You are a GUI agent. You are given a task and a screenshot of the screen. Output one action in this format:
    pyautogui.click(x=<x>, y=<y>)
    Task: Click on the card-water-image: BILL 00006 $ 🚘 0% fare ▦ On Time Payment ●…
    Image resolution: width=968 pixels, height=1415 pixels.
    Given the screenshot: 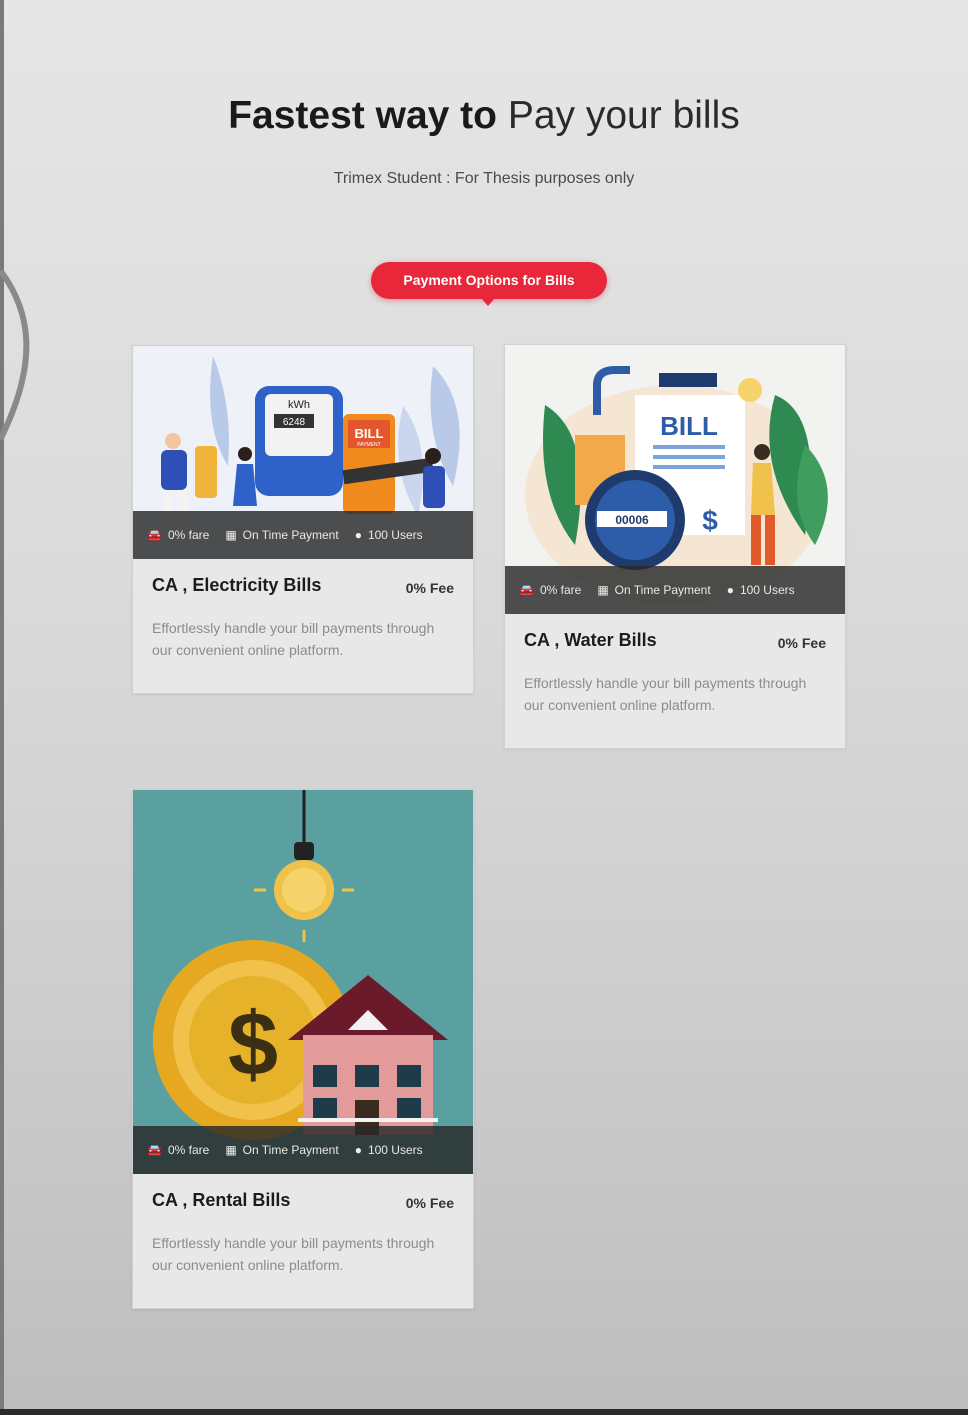 What is the action you would take?
    pyautogui.click(x=675, y=479)
    